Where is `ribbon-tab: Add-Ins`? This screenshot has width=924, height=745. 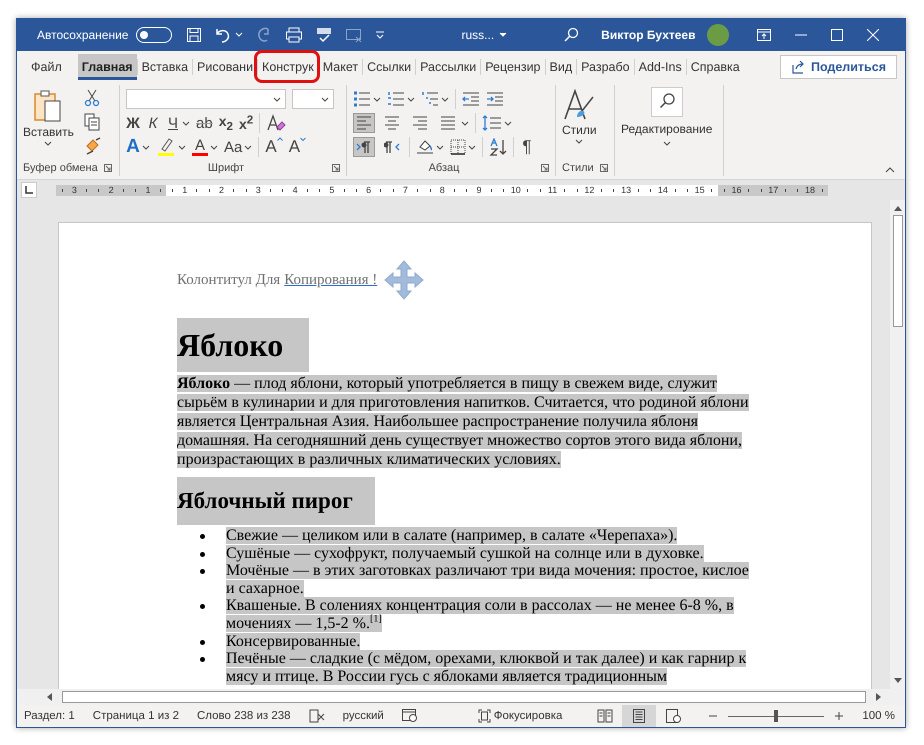 ribbon-tab: Add-Ins is located at coordinates (660, 67).